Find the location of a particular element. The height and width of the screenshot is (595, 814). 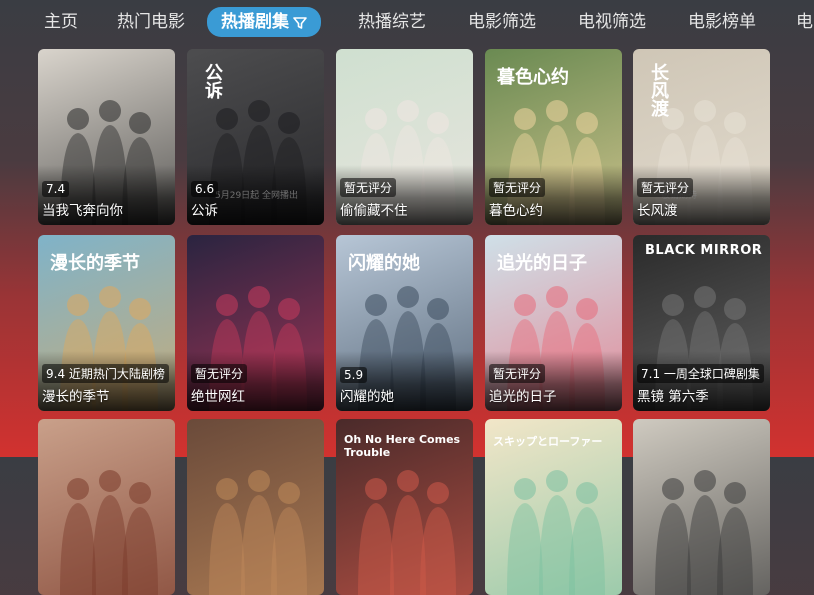

card-title: 公诉 is located at coordinates (204, 211).